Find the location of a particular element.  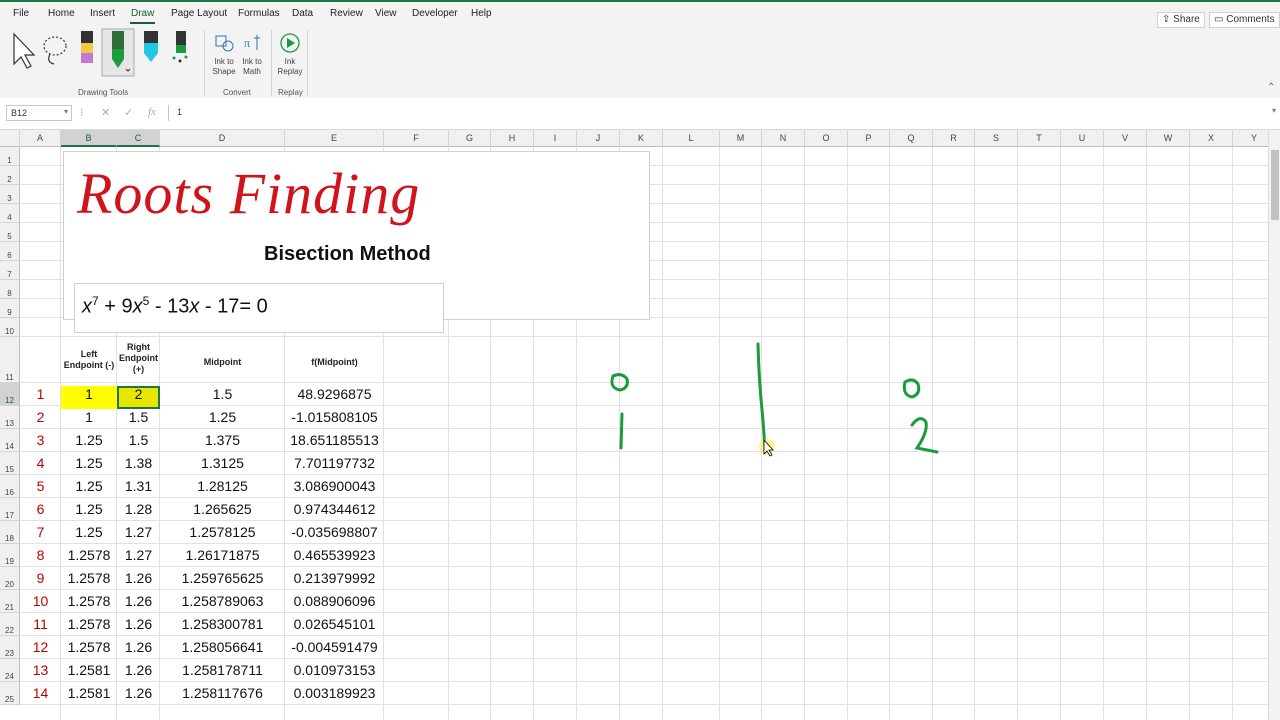

tab-formulas: Formulas is located at coordinates (259, 13).